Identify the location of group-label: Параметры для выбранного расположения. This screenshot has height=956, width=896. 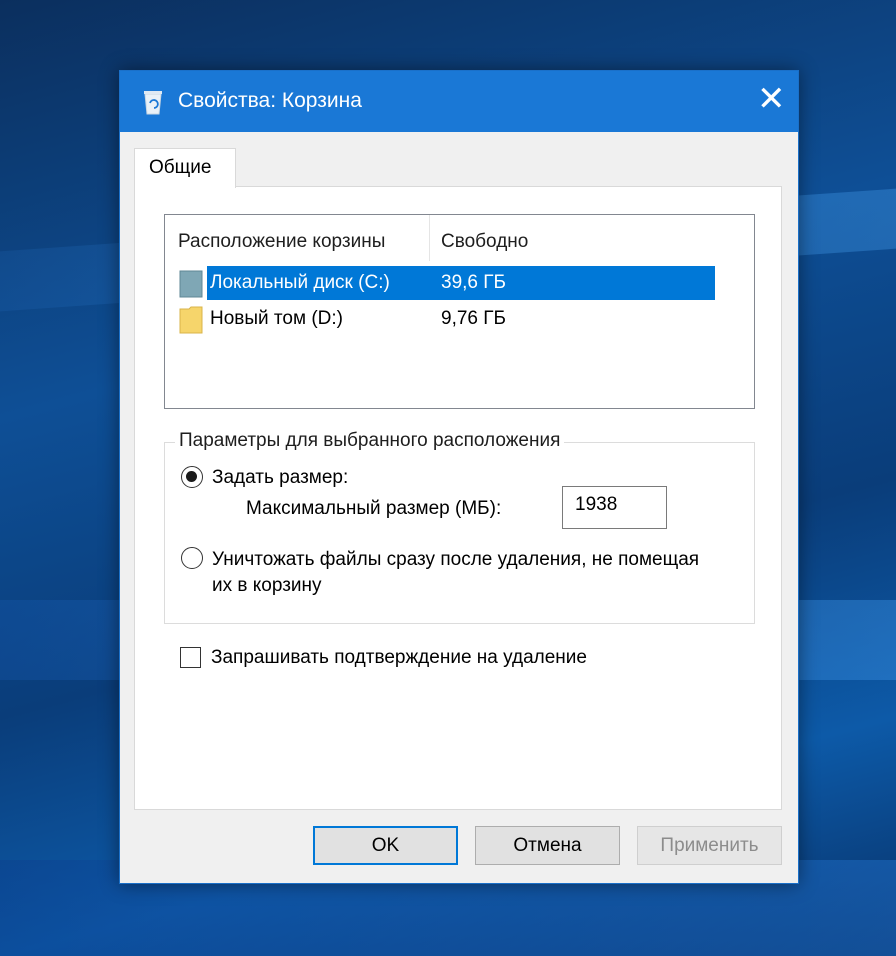
(370, 441).